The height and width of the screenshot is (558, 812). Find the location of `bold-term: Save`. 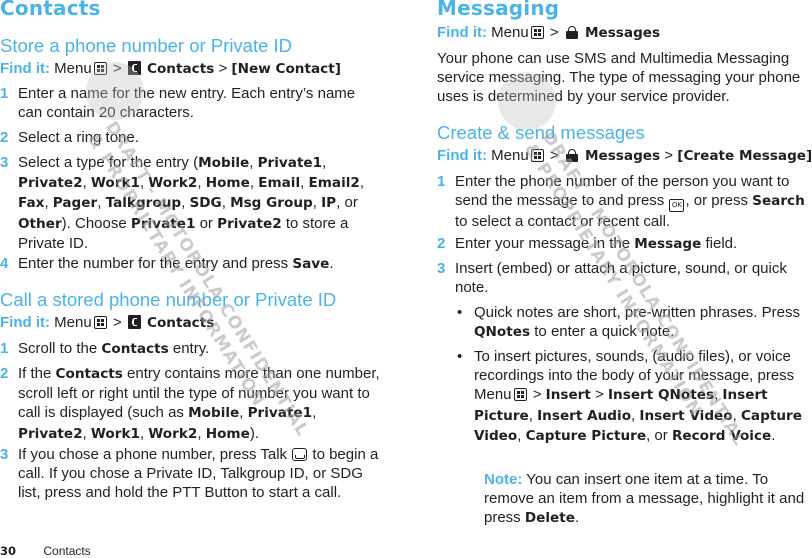

bold-term: Save is located at coordinates (311, 264).